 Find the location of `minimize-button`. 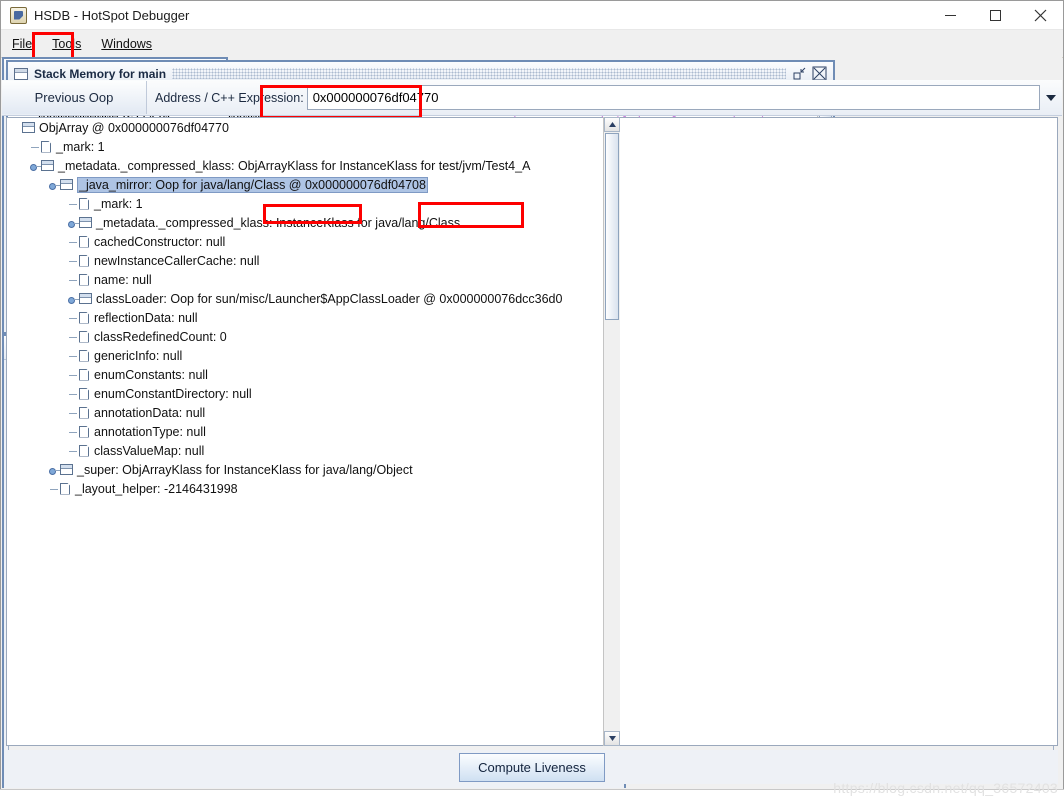

minimize-button is located at coordinates (950, 15).